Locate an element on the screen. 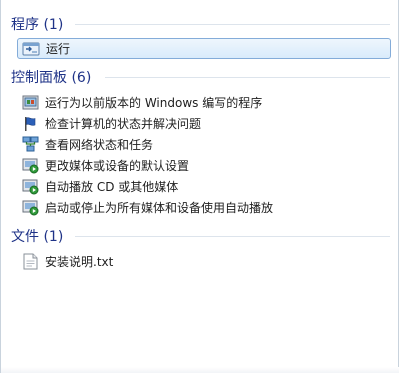 The image size is (399, 373). group-header-control-panel: 控制面板 (6) is located at coordinates (51, 77).